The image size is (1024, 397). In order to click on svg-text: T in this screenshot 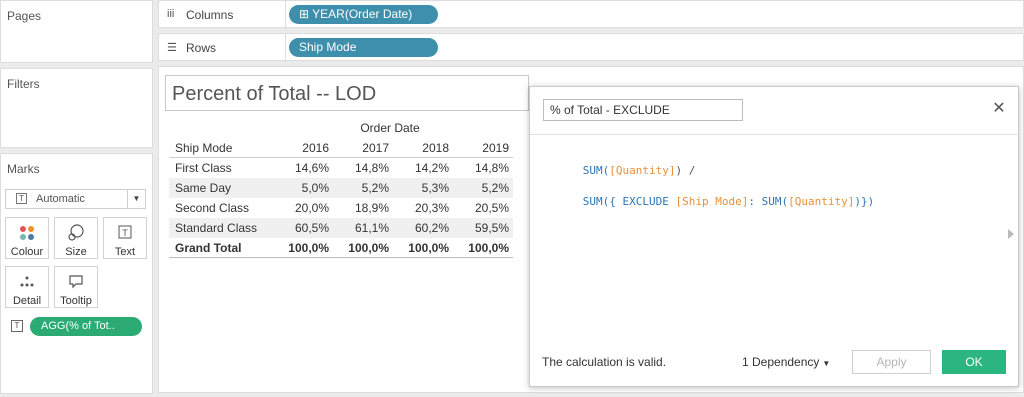, I will do `click(125, 233)`.